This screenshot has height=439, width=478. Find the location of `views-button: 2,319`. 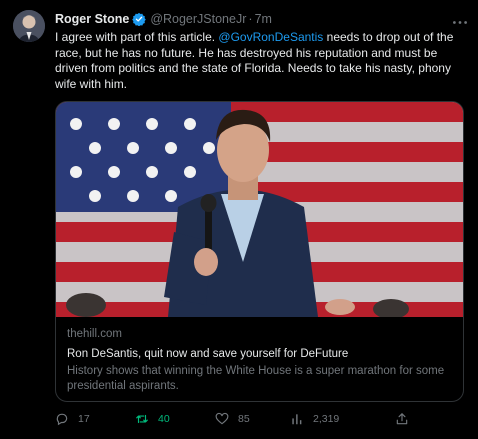

views-button: 2,319 is located at coordinates (314, 419).